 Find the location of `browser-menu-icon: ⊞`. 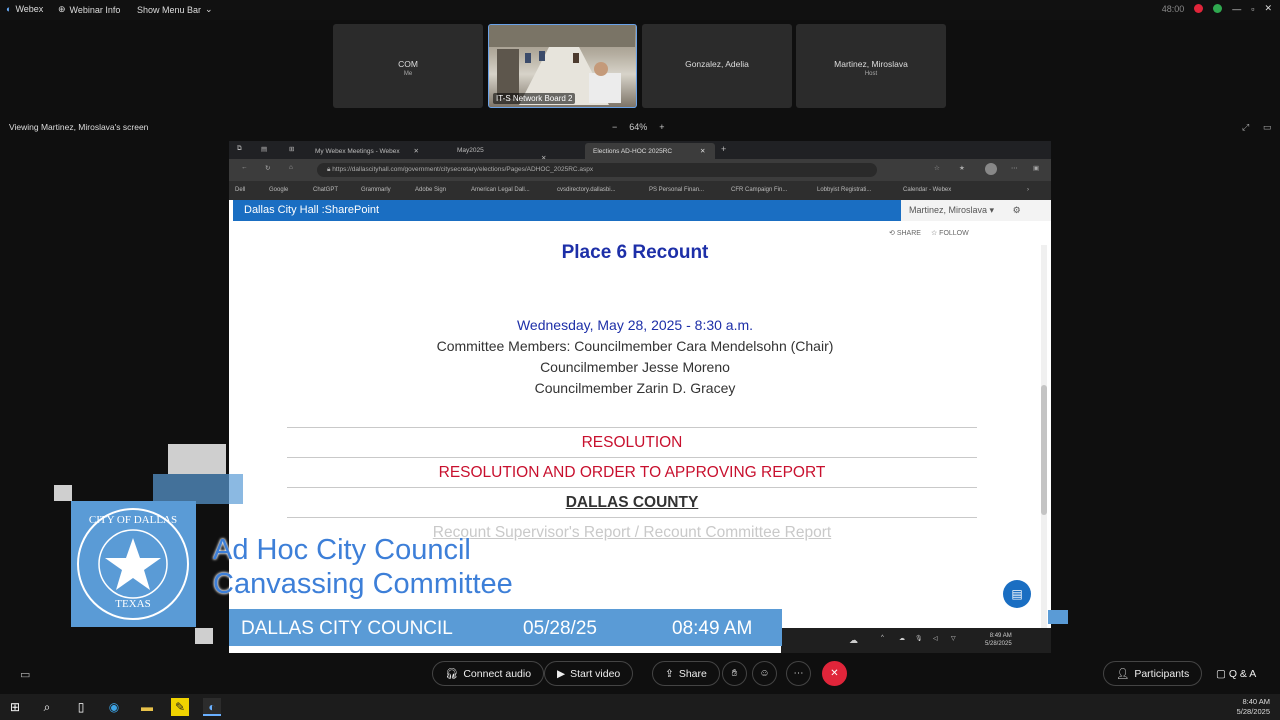

browser-menu-icon: ⊞ is located at coordinates (291, 149).